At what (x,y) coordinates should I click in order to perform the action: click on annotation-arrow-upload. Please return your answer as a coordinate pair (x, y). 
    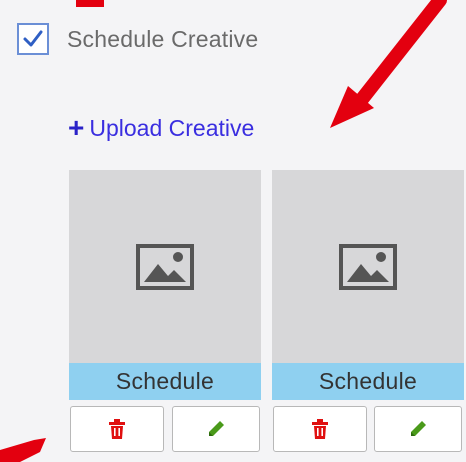
    Looking at the image, I should click on (388, 64).